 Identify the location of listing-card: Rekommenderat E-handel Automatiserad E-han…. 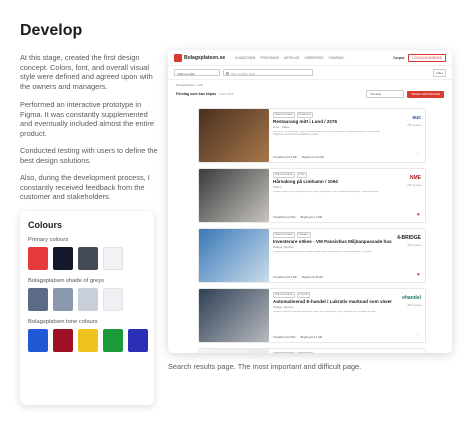
(312, 315).